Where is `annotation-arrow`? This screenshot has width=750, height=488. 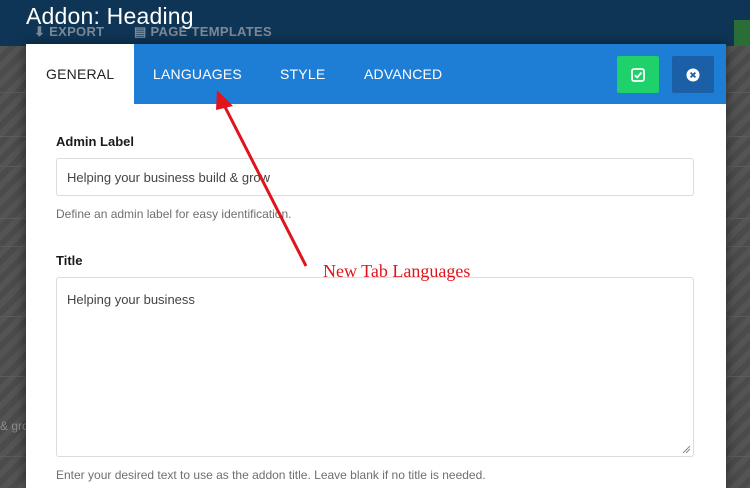
annotation-arrow is located at coordinates (262, 178).